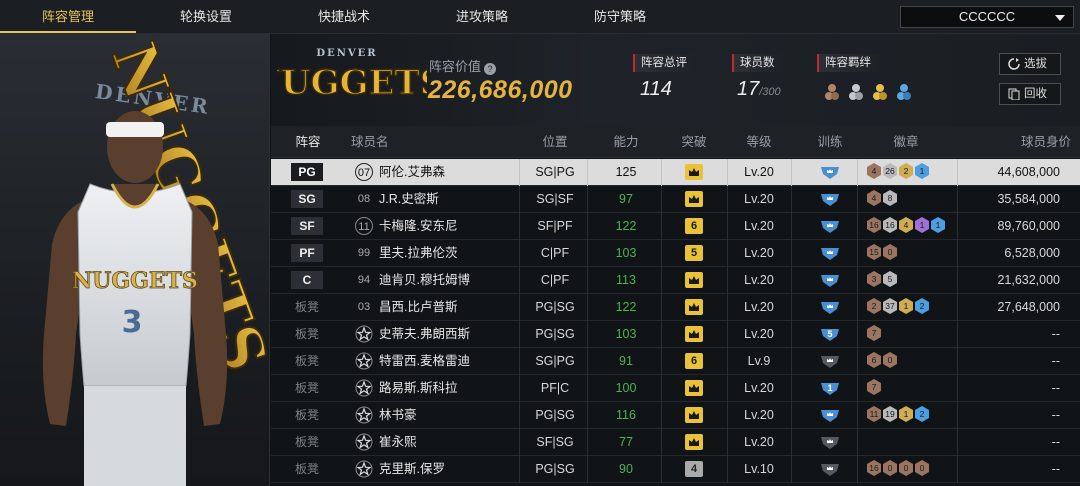  I want to click on player-salary: 35,584,000, so click(1028, 199).